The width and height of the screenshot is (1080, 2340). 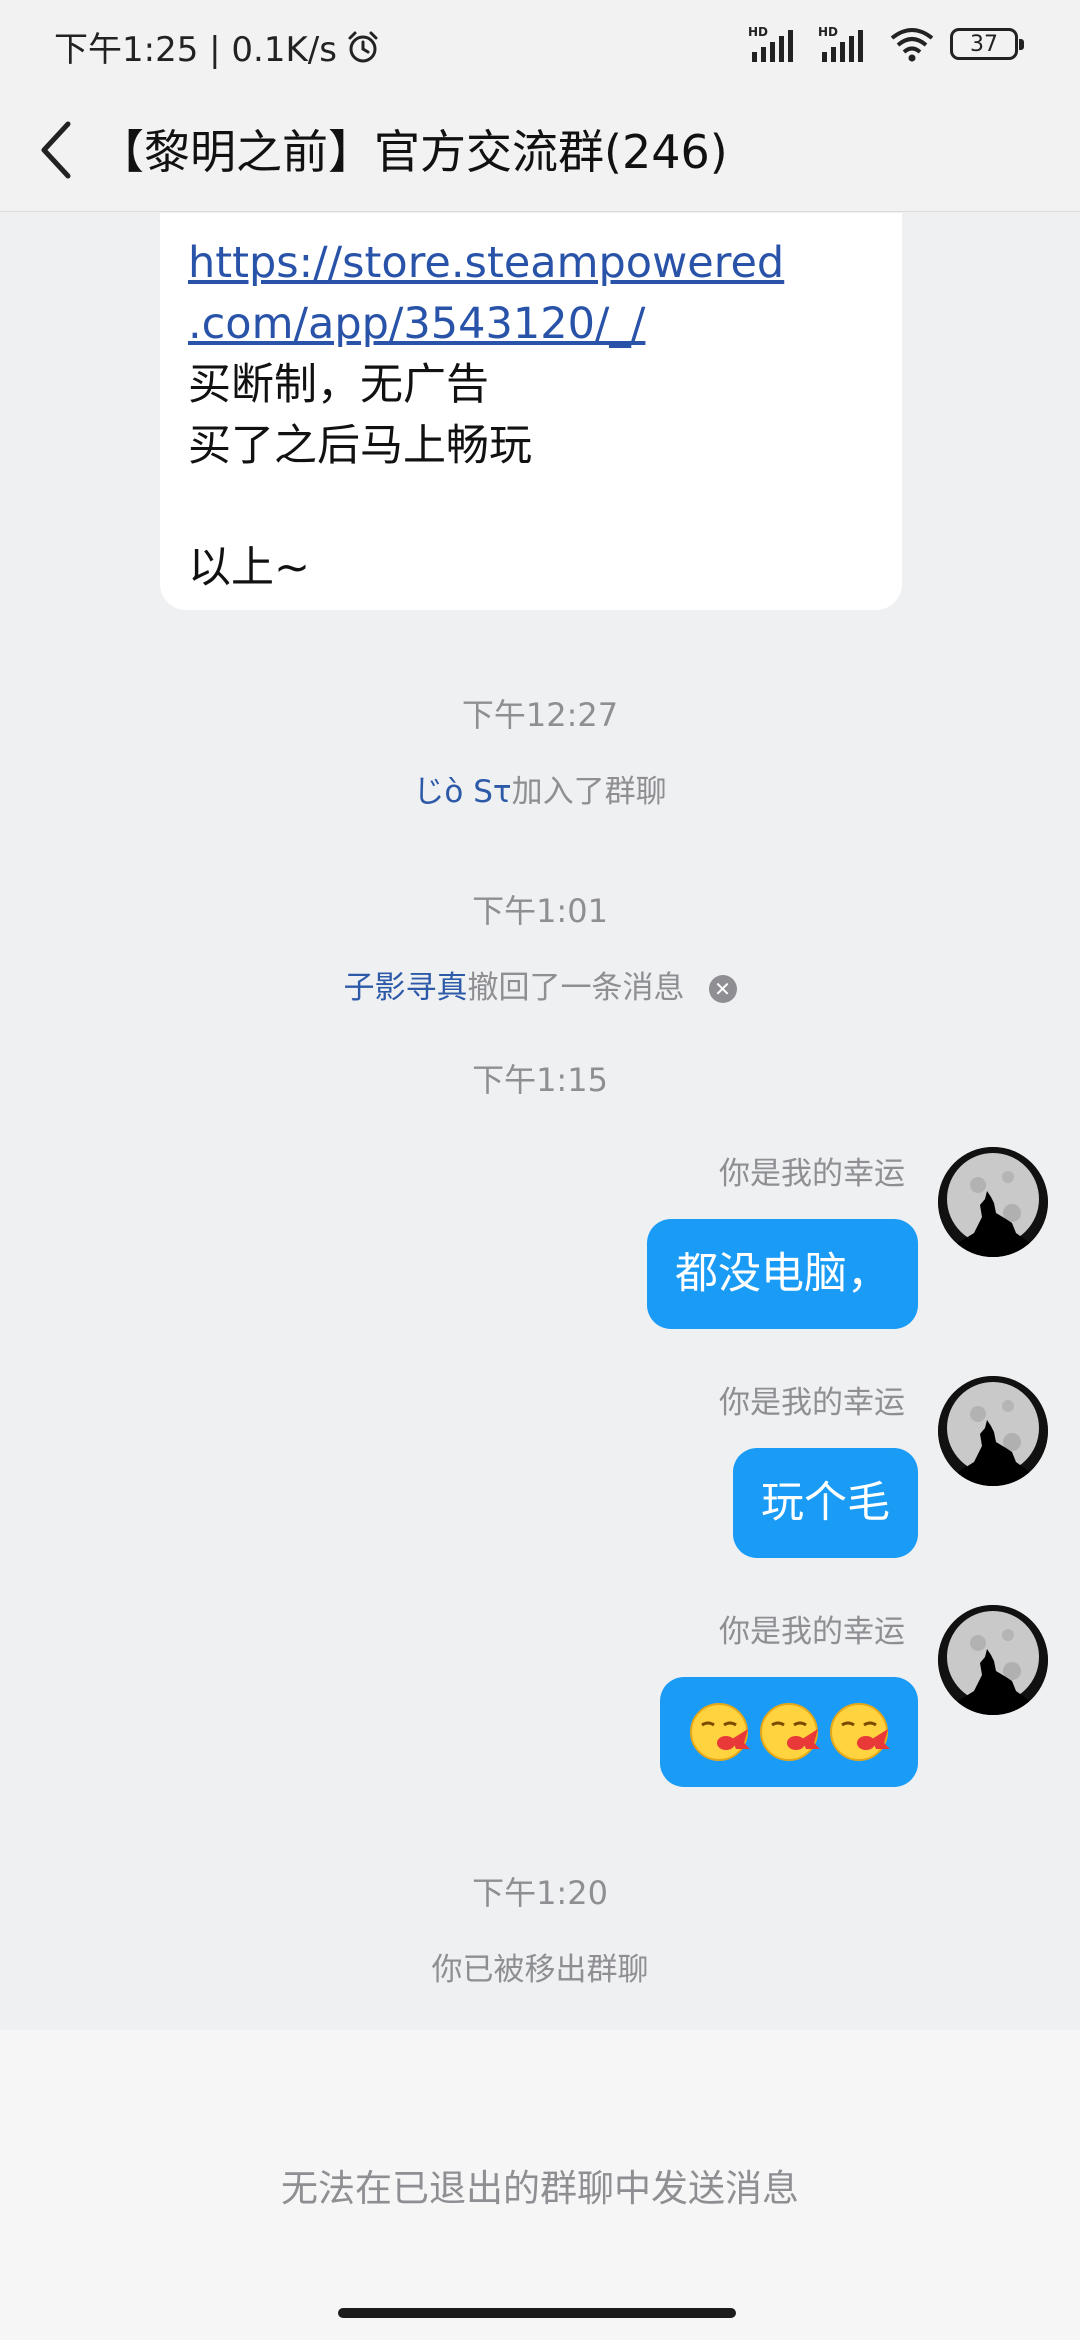 I want to click on steam-link-line2: .com/app/3543120/_/, so click(x=531, y=324).